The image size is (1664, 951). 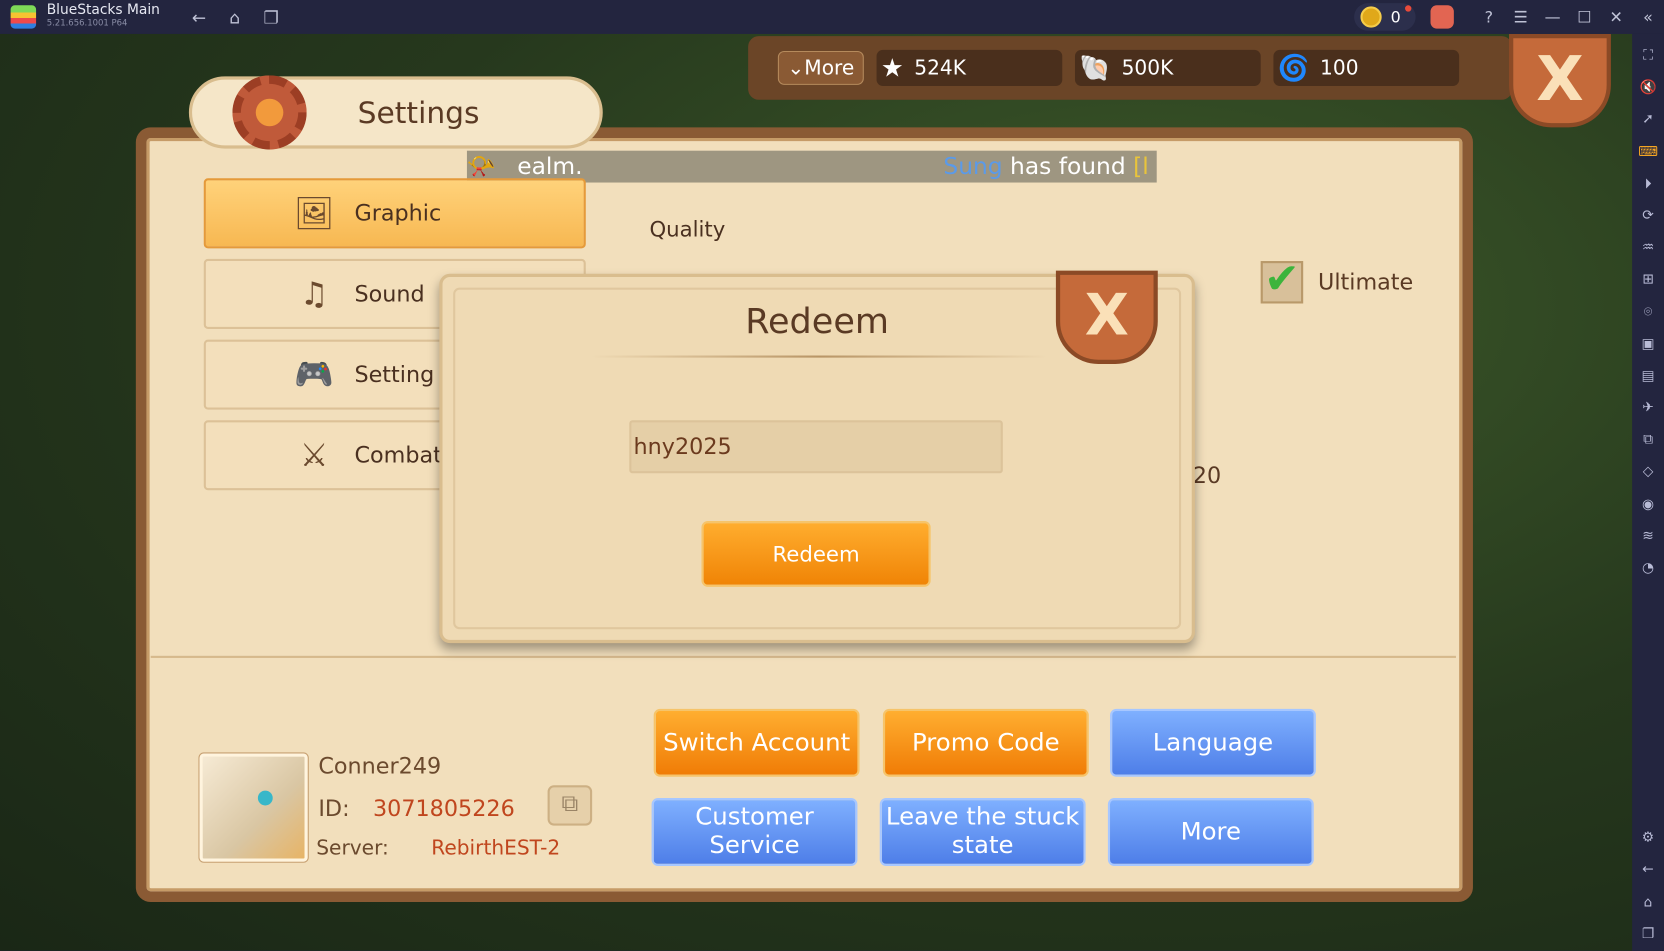 What do you see at coordinates (1336, 281) in the screenshot?
I see `ultimate-option: ✔ Ultimate` at bounding box center [1336, 281].